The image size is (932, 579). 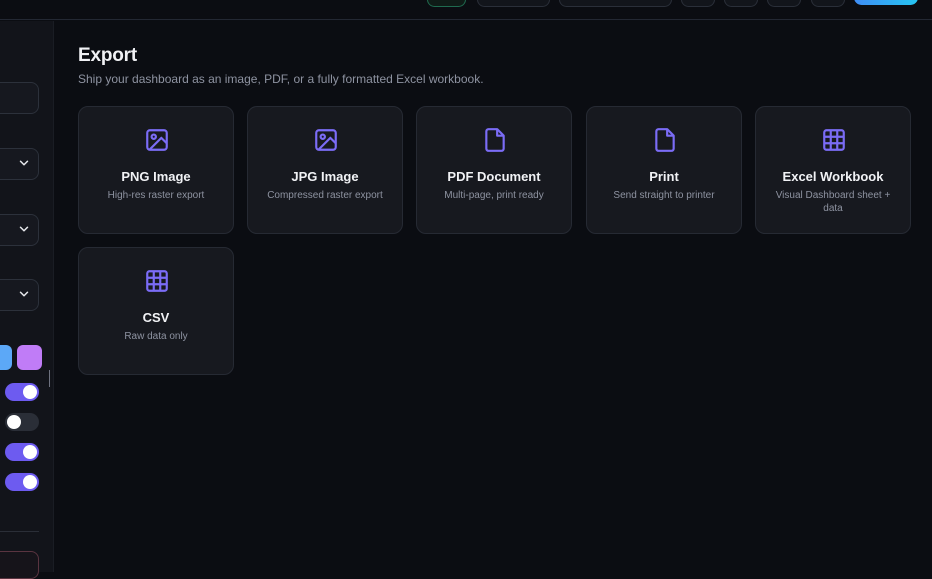 I want to click on export-option-jpg: JPG Image Compressed raster export, so click(x=325, y=170).